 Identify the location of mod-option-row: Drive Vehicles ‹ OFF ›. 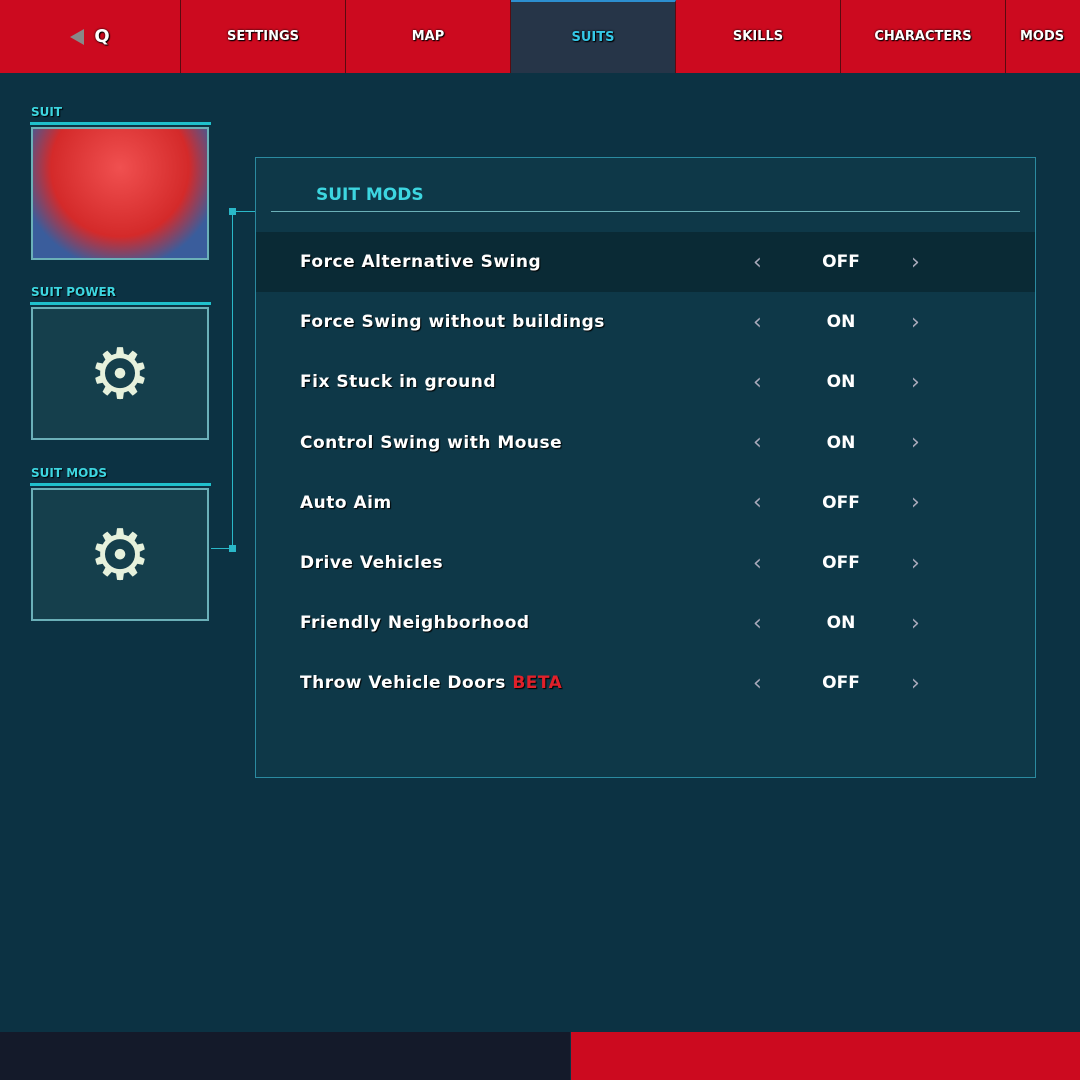
(645, 563).